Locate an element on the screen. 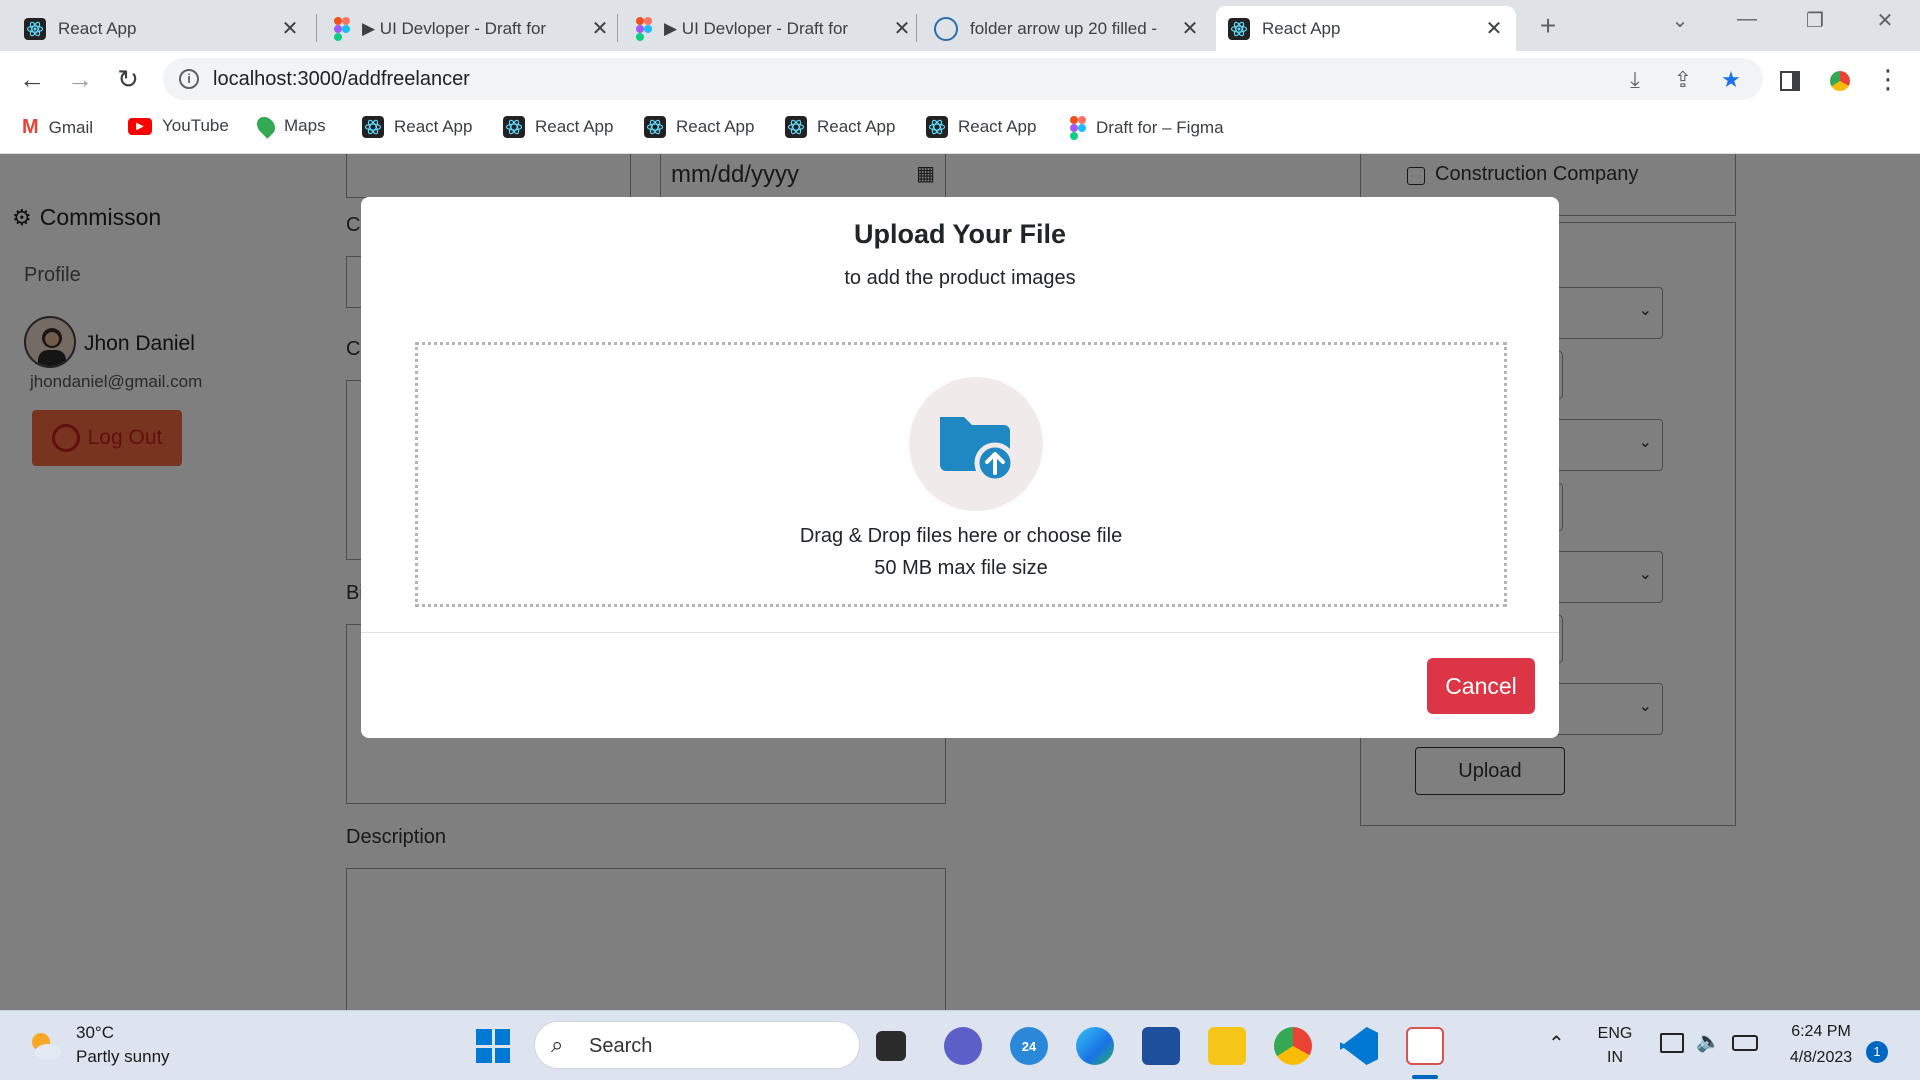 Image resolution: width=1920 pixels, height=1080 pixels. clock-time: 6:24 PM is located at coordinates (1821, 1032).